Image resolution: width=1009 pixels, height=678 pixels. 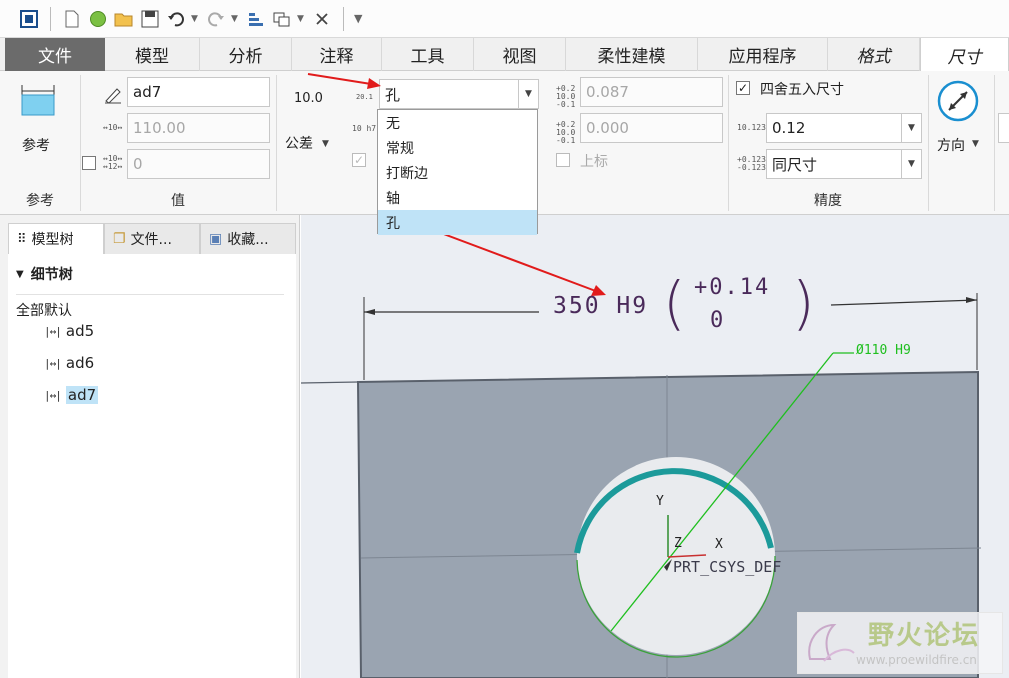 I want to click on close-window-icon, so click(x=322, y=19).